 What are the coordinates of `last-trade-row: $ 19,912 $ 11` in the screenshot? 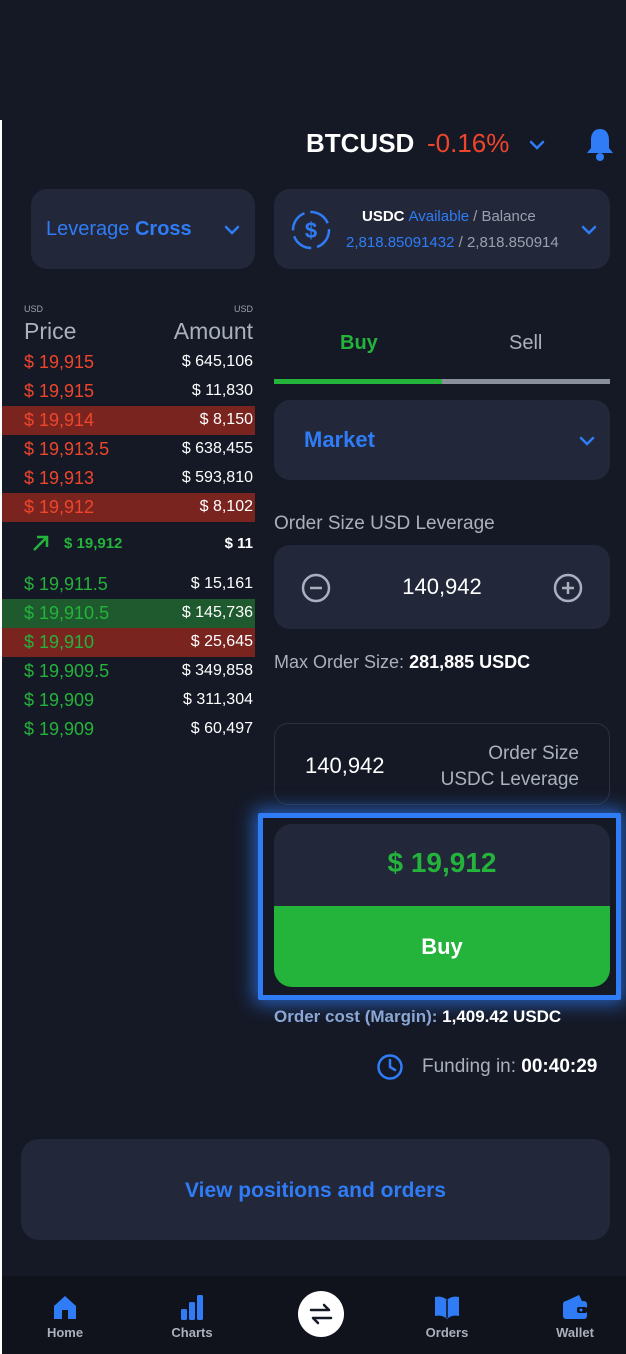 It's located at (128, 546).